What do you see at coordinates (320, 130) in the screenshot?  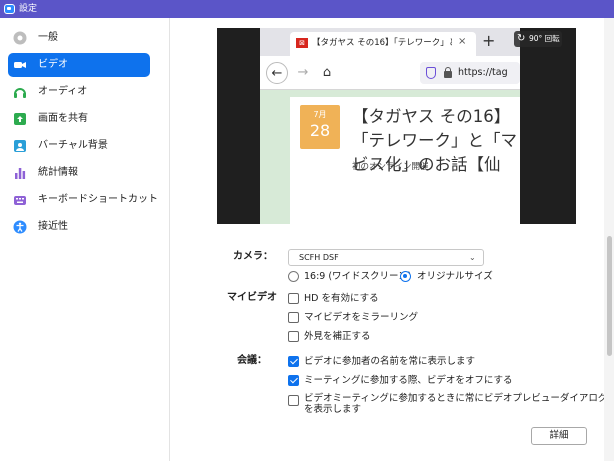 I see `preview-date-day: 28` at bounding box center [320, 130].